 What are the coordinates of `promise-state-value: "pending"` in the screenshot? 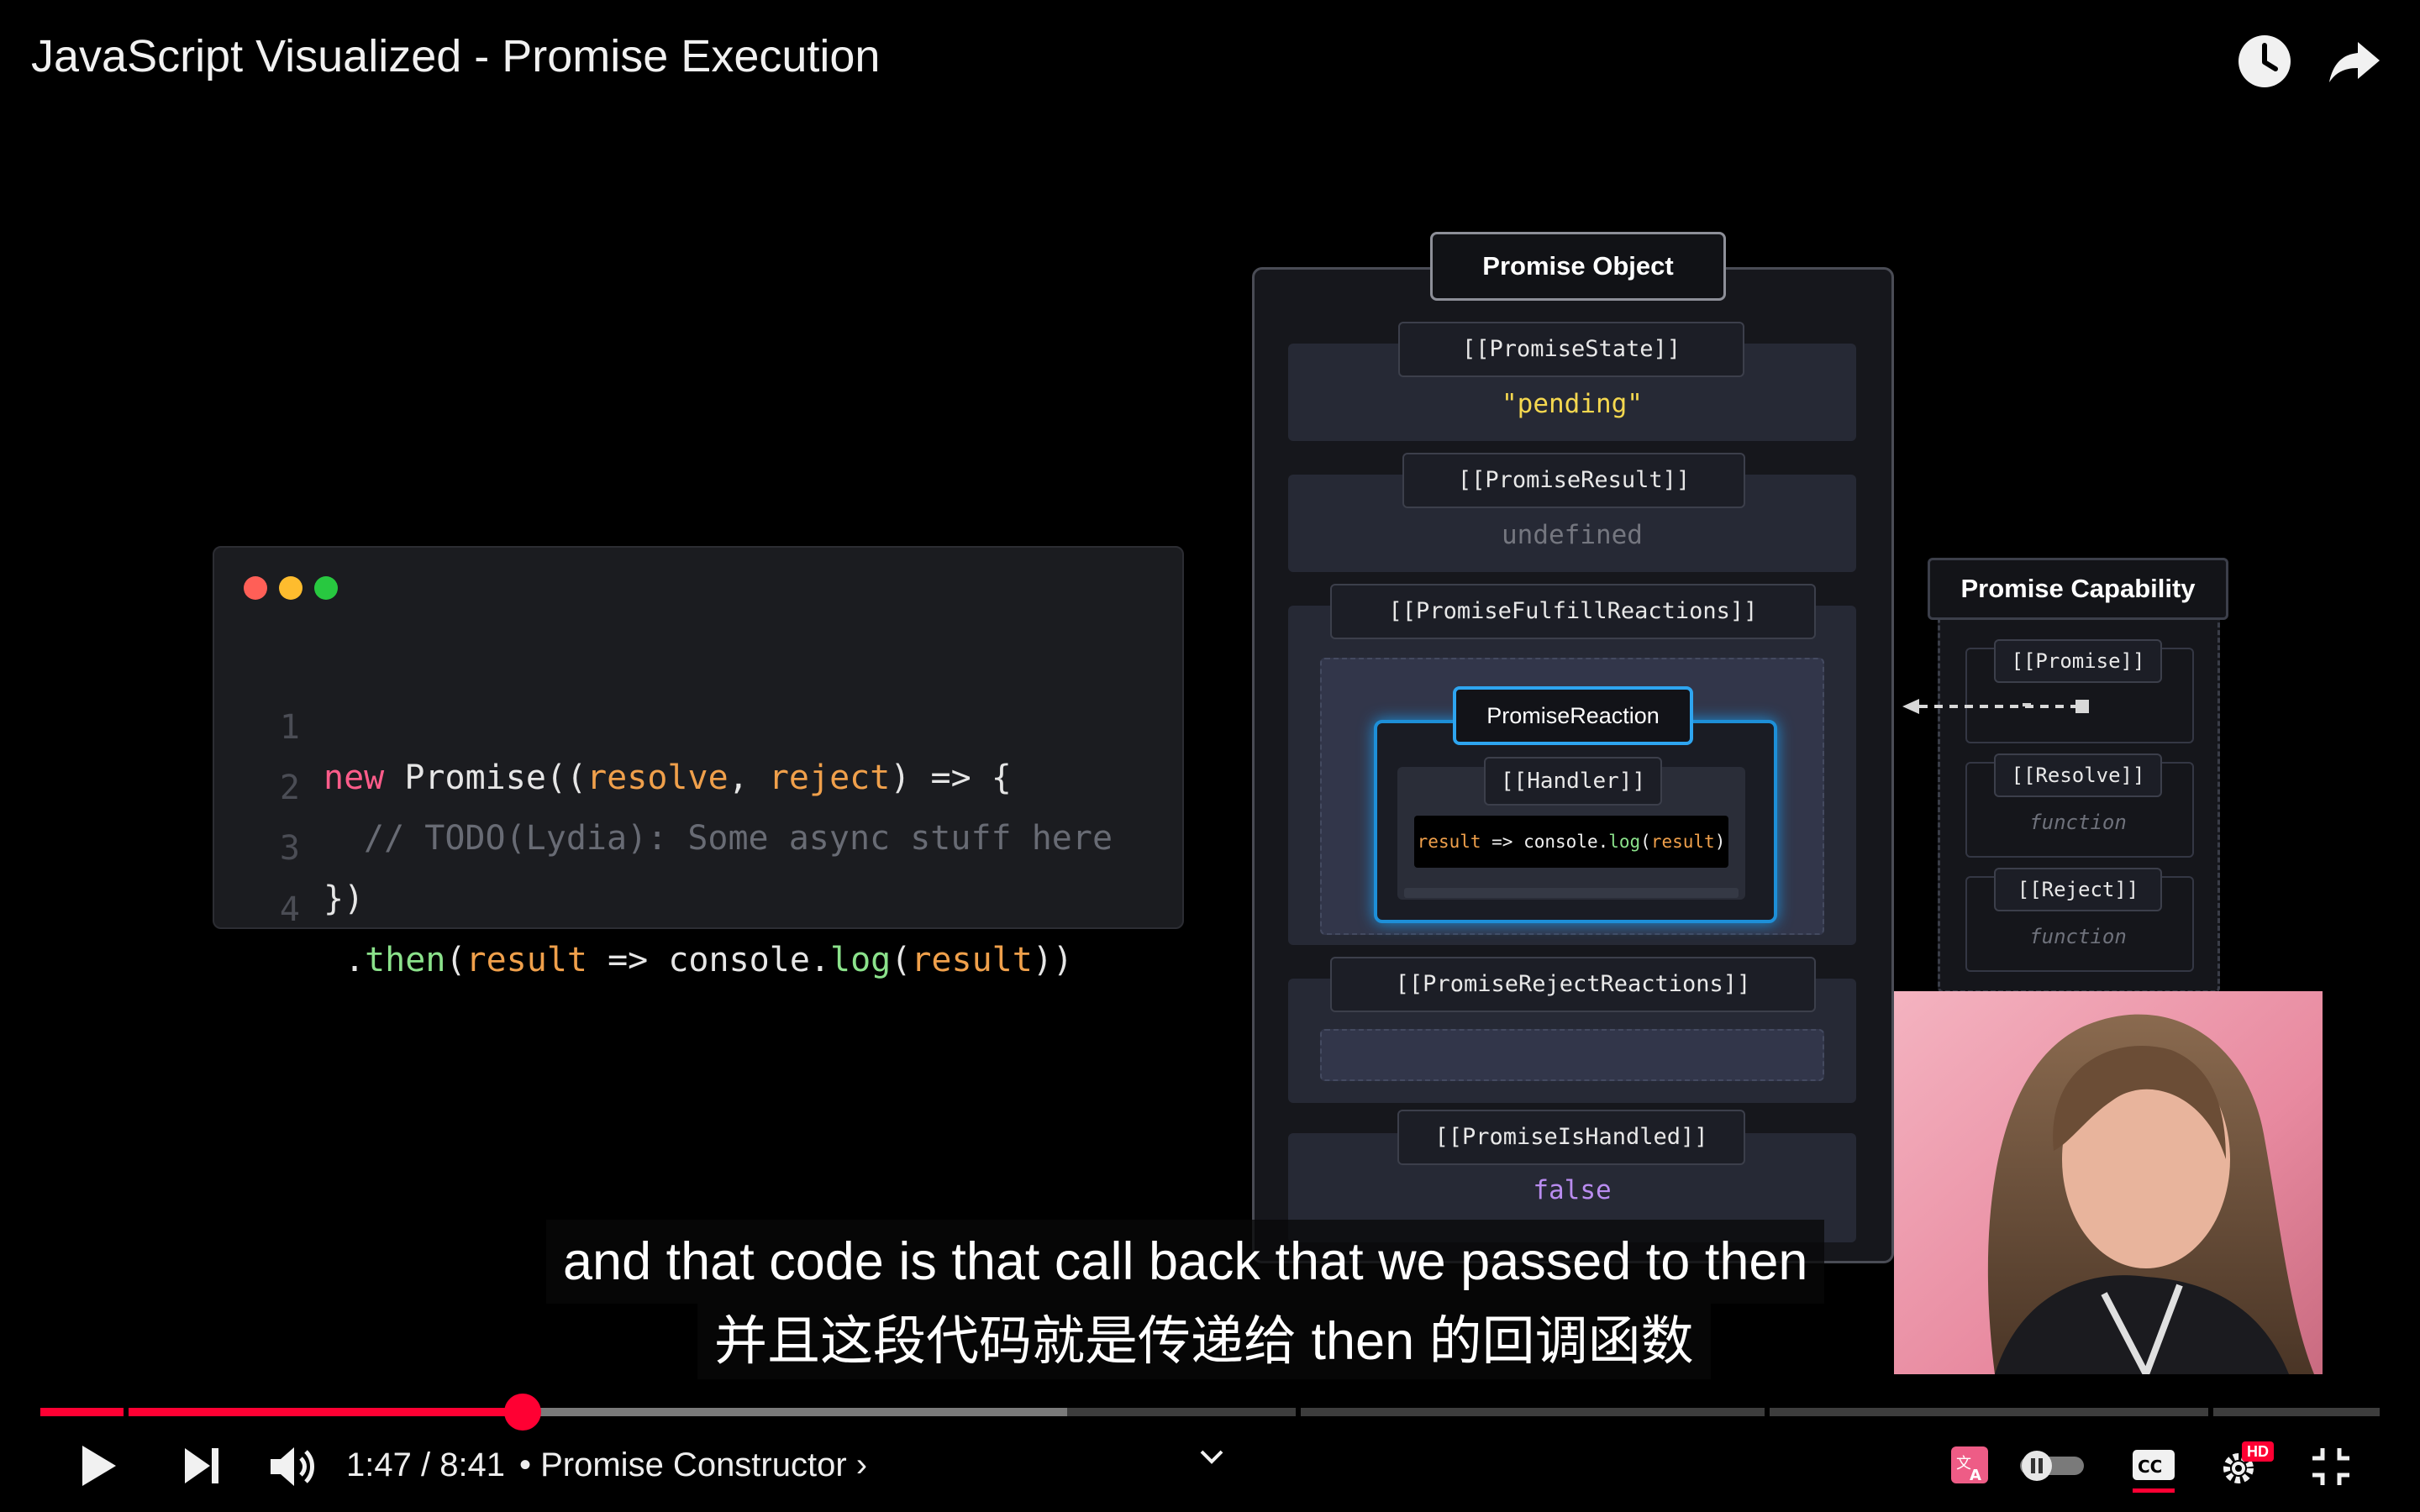 It's located at (1572, 404).